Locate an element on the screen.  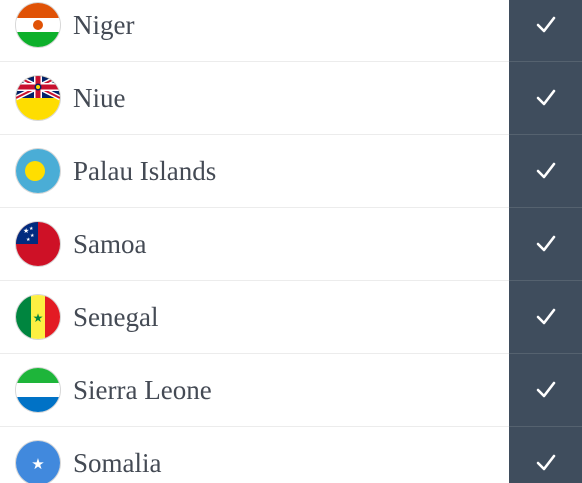
niue-flag-icon is located at coordinates (38, 98).